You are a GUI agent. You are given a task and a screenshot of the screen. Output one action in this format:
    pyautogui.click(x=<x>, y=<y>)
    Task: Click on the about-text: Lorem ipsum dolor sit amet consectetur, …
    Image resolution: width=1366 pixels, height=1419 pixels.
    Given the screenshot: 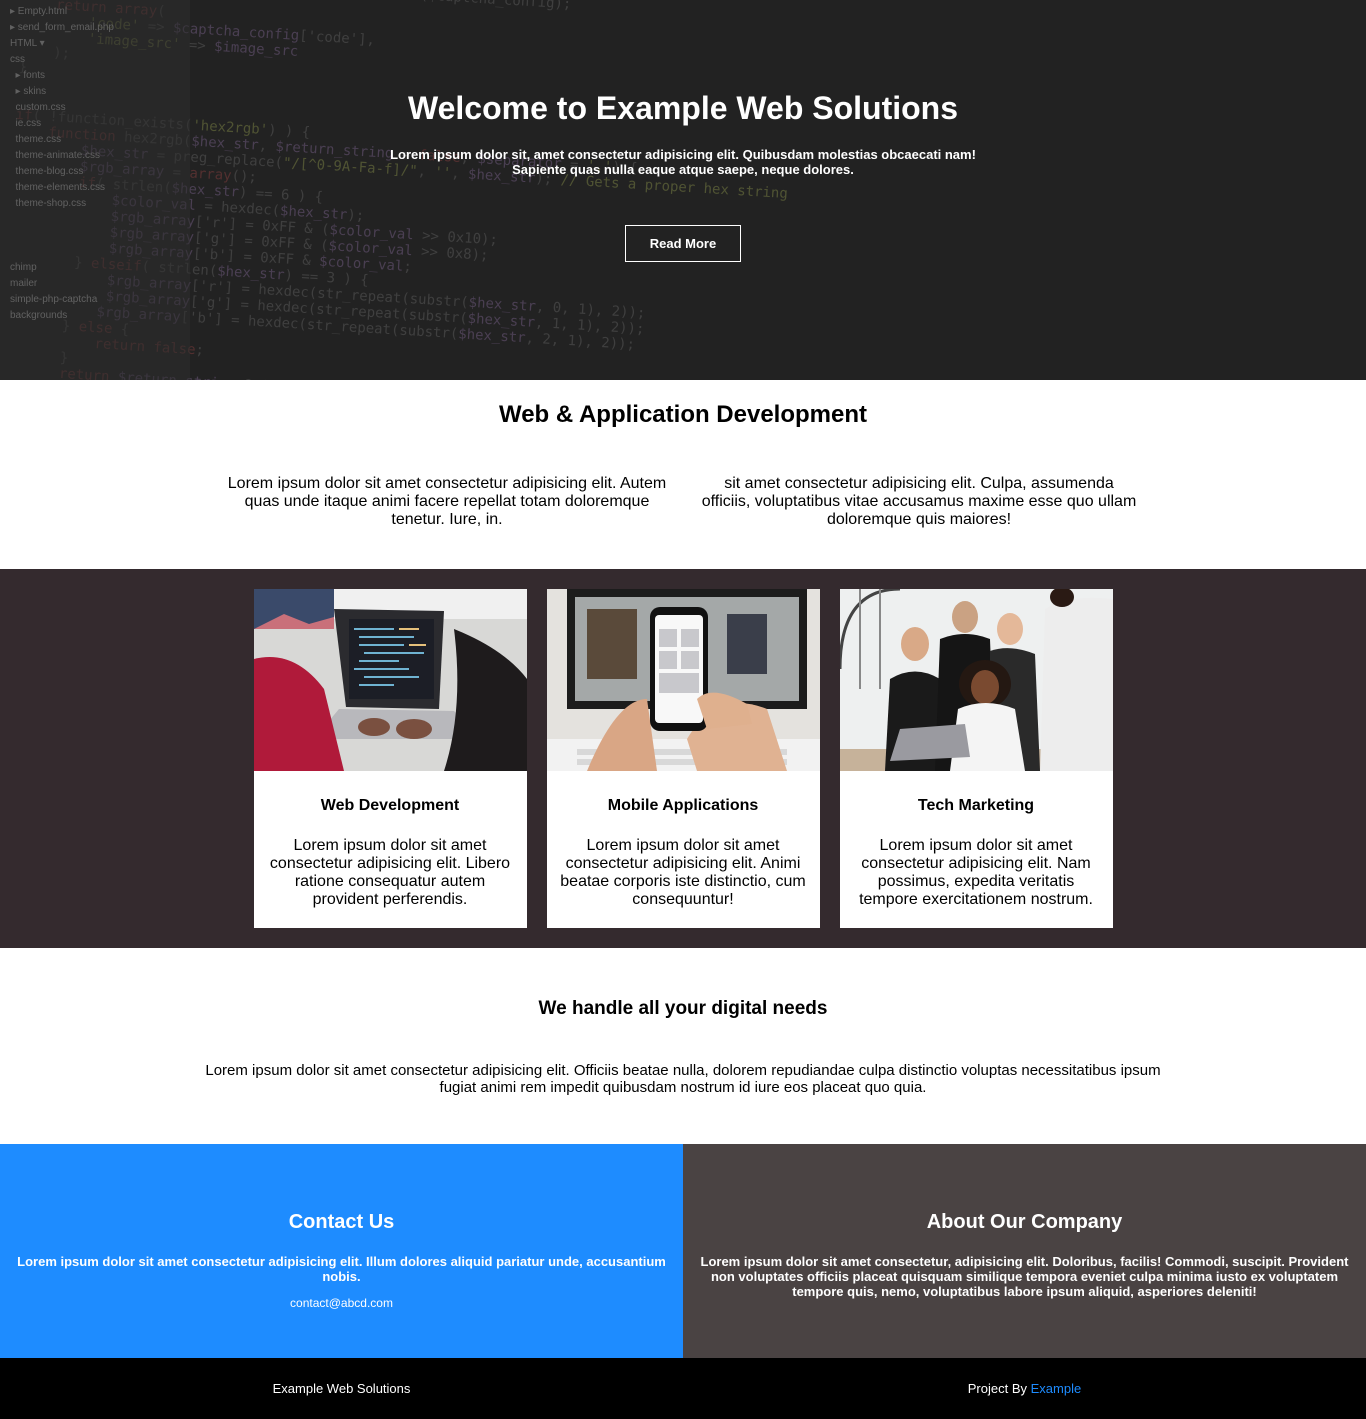 What is the action you would take?
    pyautogui.click(x=1024, y=1276)
    